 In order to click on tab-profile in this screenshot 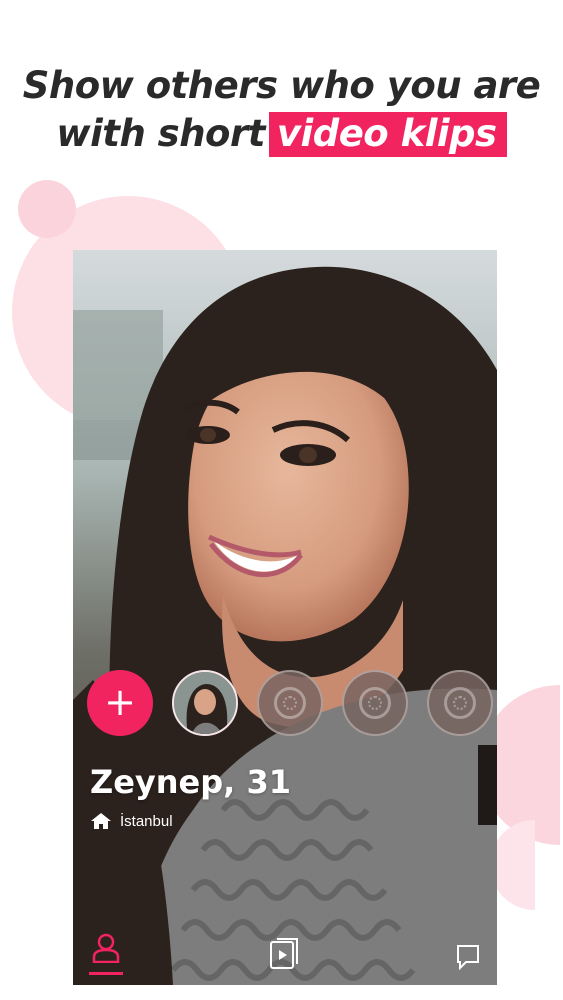, I will do `click(106, 954)`.